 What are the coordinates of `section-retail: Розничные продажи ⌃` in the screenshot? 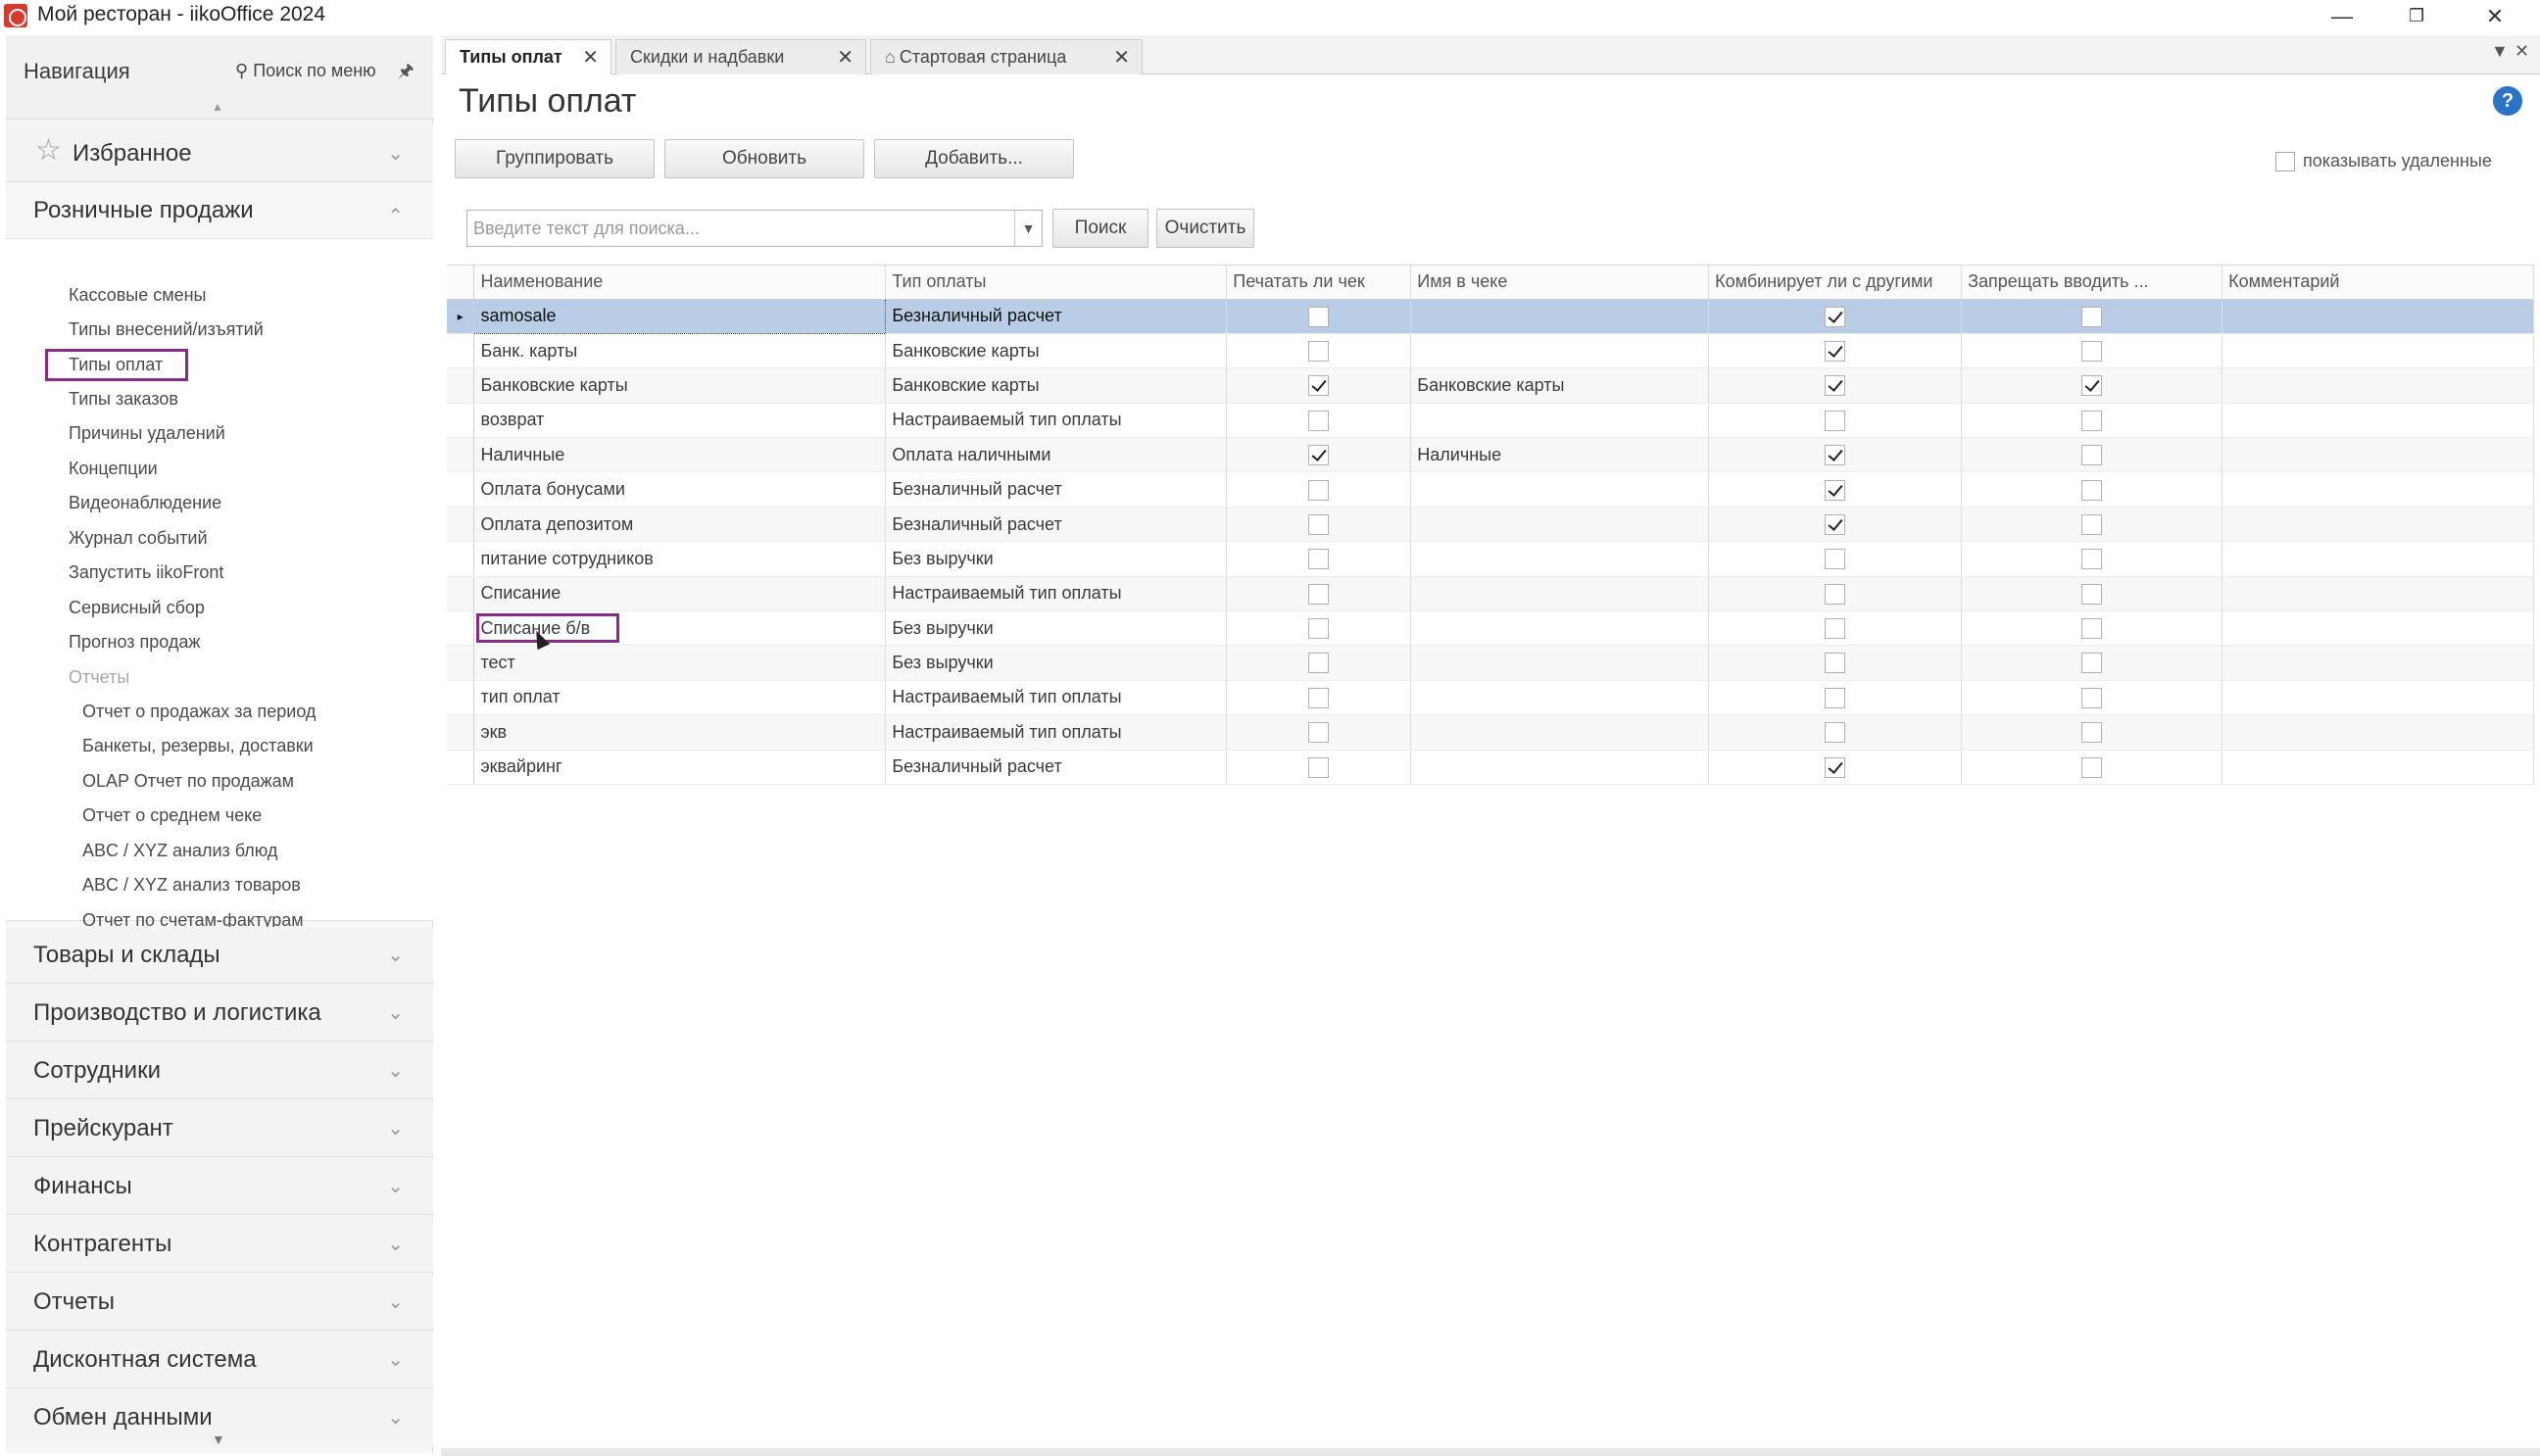 It's located at (220, 210).